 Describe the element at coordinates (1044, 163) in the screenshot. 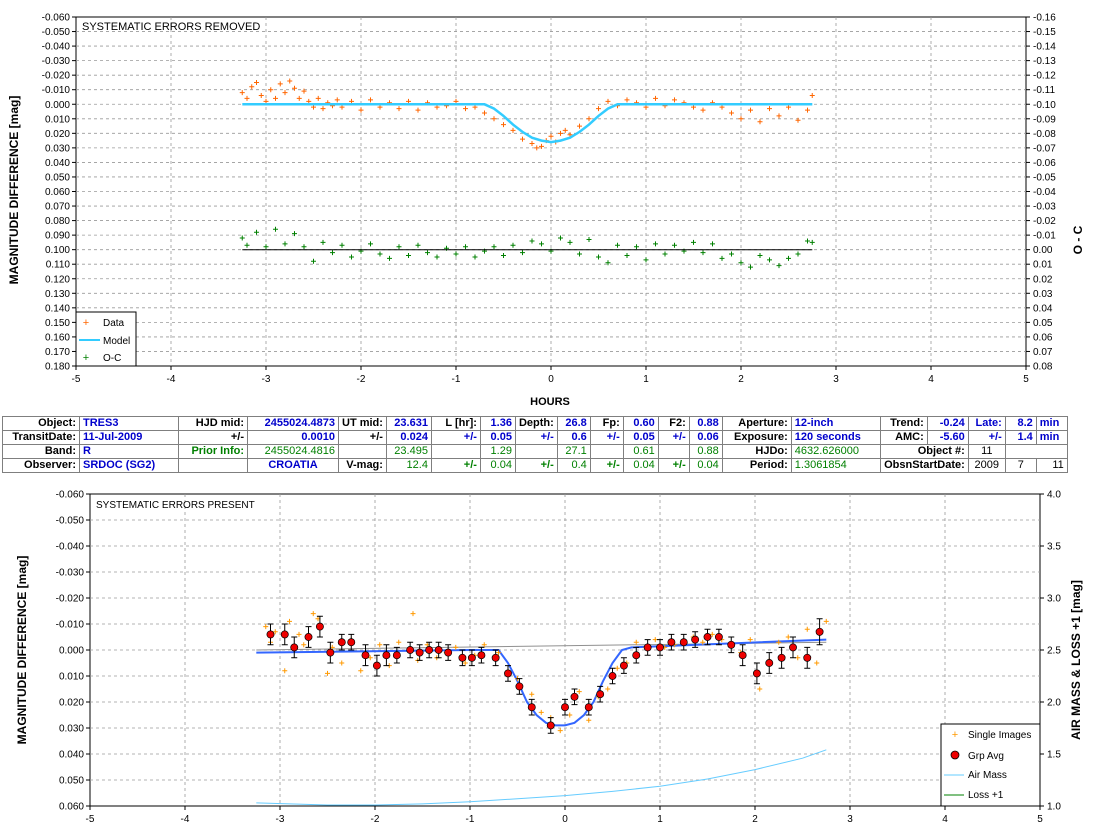

I see `y2-tick-label: -0.06` at that location.